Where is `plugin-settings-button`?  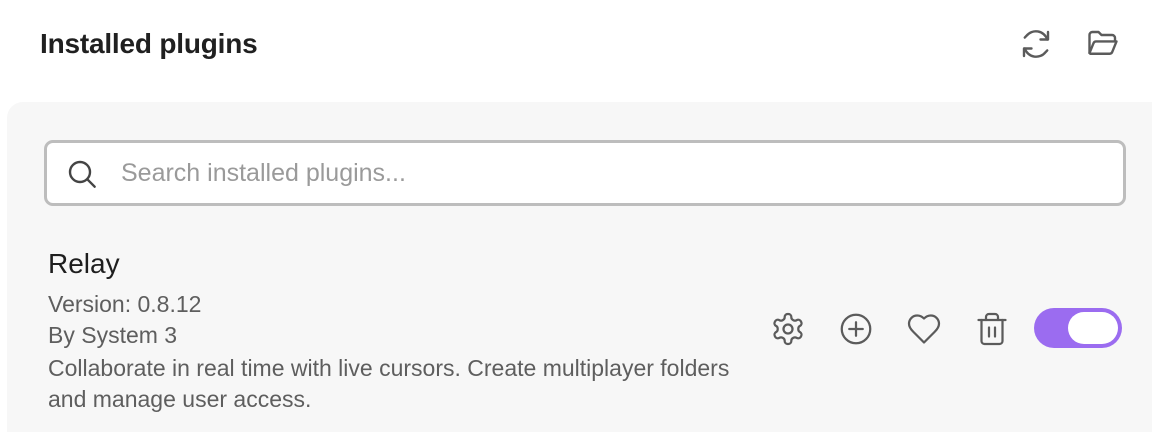
plugin-settings-button is located at coordinates (788, 329).